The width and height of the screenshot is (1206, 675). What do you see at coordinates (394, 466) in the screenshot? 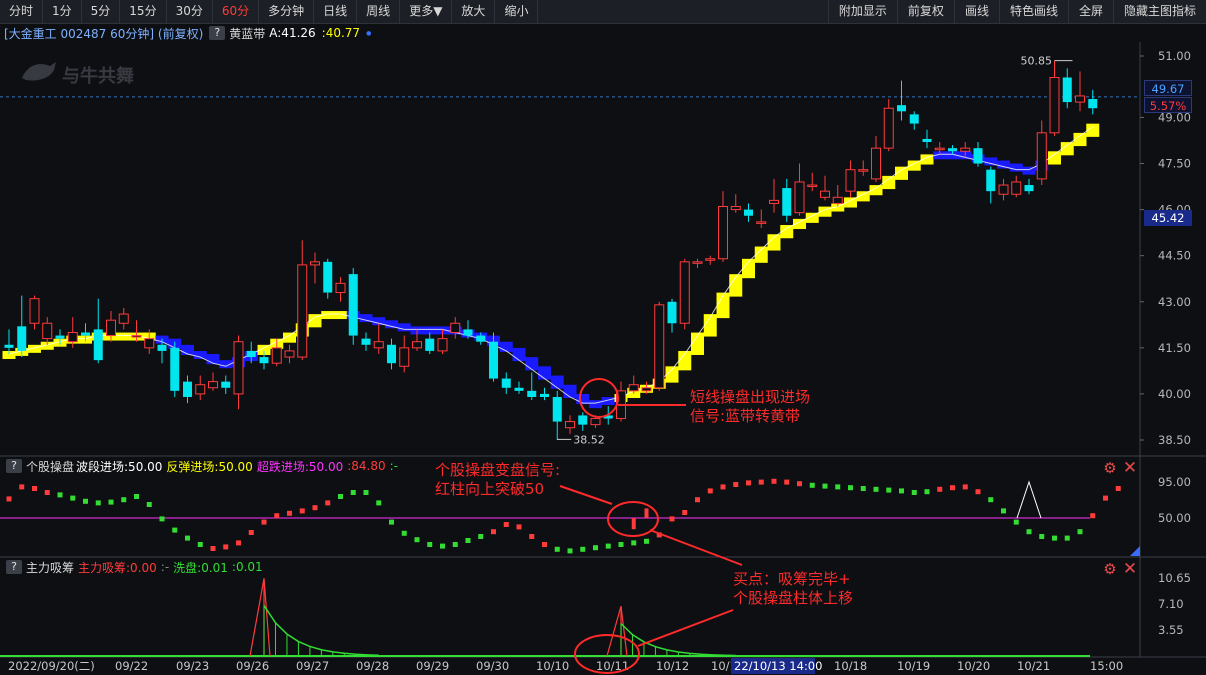
I see `panel2-value2: :-` at bounding box center [394, 466].